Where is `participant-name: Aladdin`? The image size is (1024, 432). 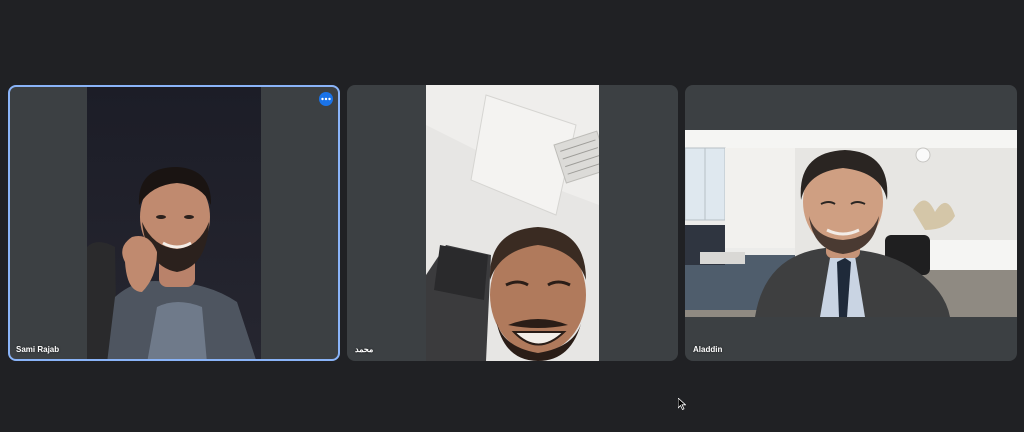
participant-name: Aladdin is located at coordinates (708, 349).